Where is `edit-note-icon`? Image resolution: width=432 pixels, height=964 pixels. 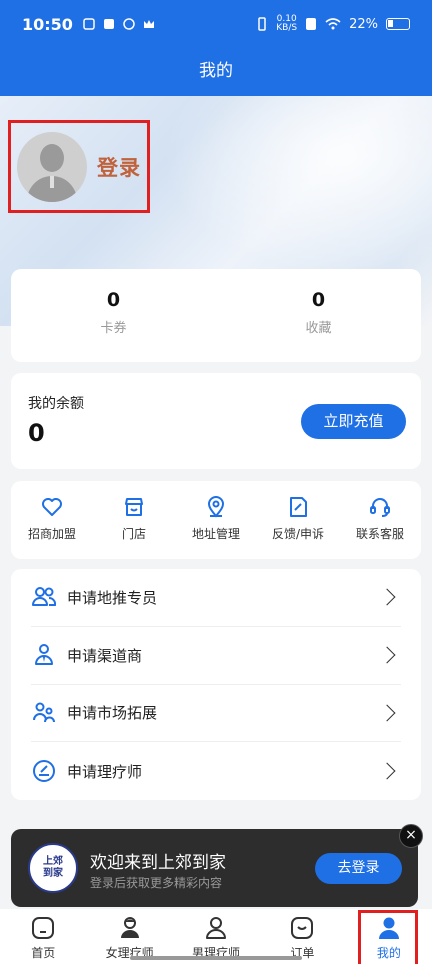
edit-note-icon is located at coordinates (298, 507).